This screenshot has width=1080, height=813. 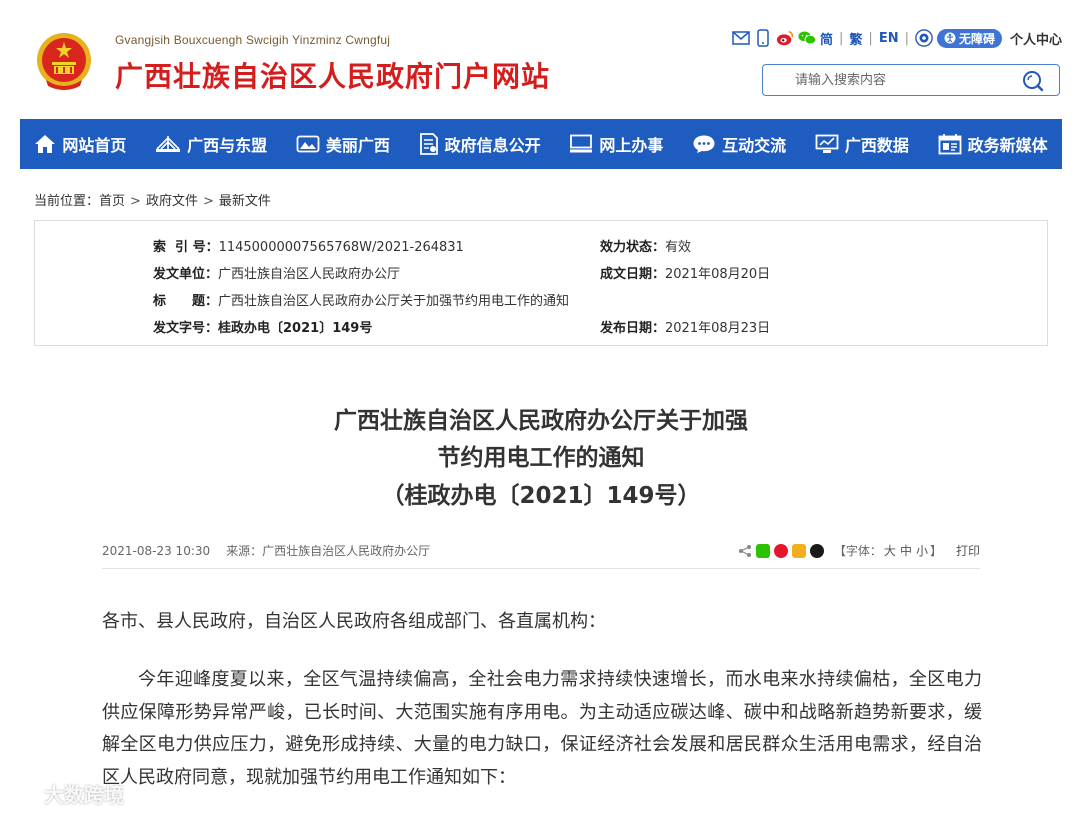 What do you see at coordinates (631, 145) in the screenshot?
I see `nav-item-label: 网上办事` at bounding box center [631, 145].